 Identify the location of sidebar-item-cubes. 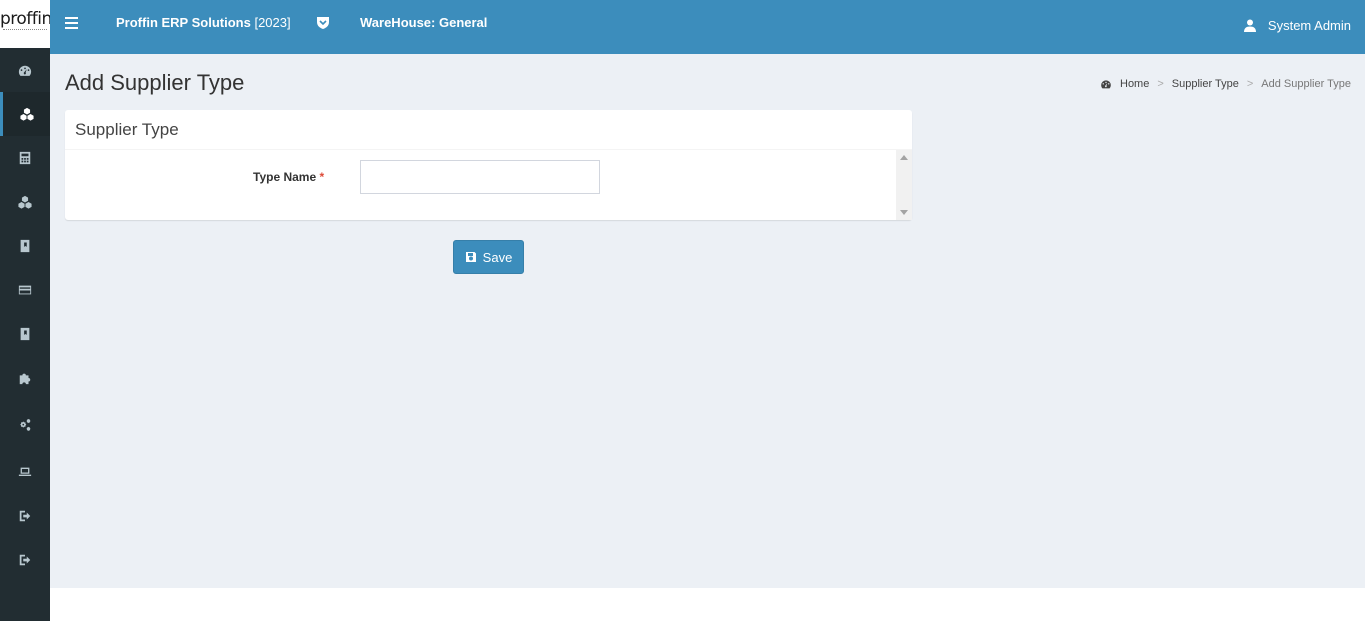
(25, 202).